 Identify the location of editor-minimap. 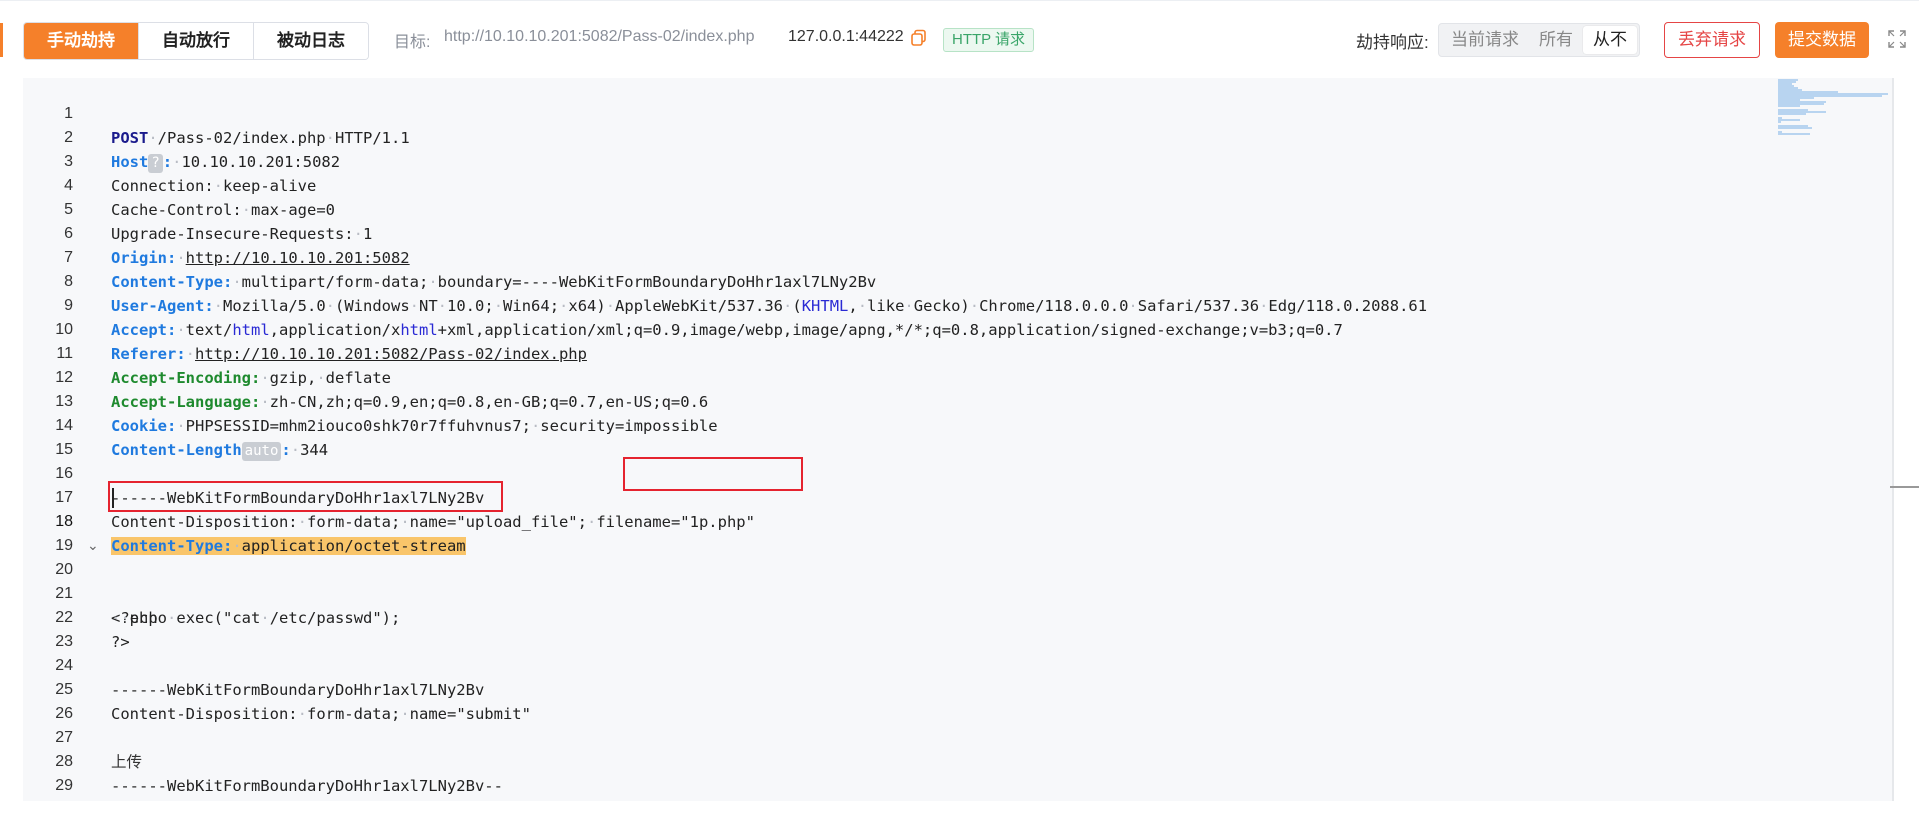
(1833, 108).